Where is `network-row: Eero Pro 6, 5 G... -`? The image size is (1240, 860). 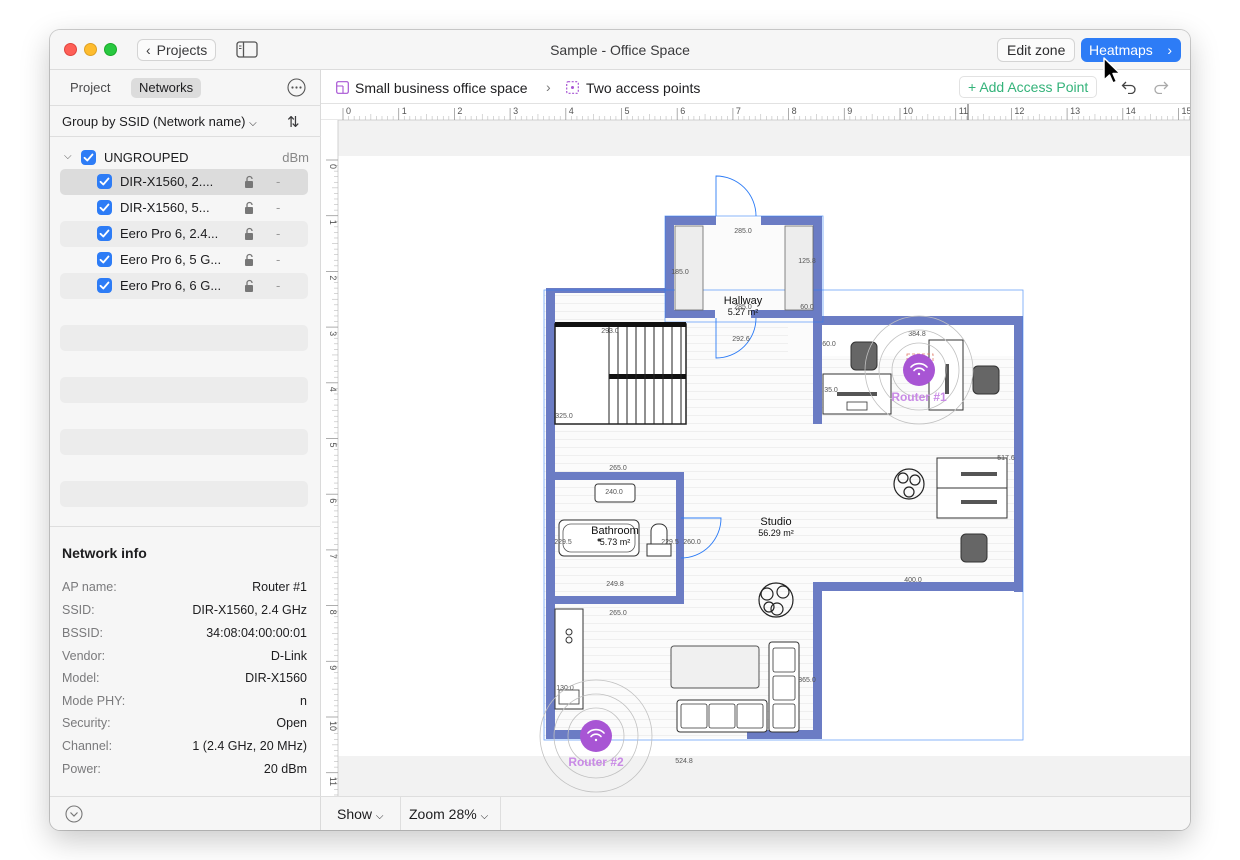
network-row: Eero Pro 6, 5 G... - is located at coordinates (184, 260).